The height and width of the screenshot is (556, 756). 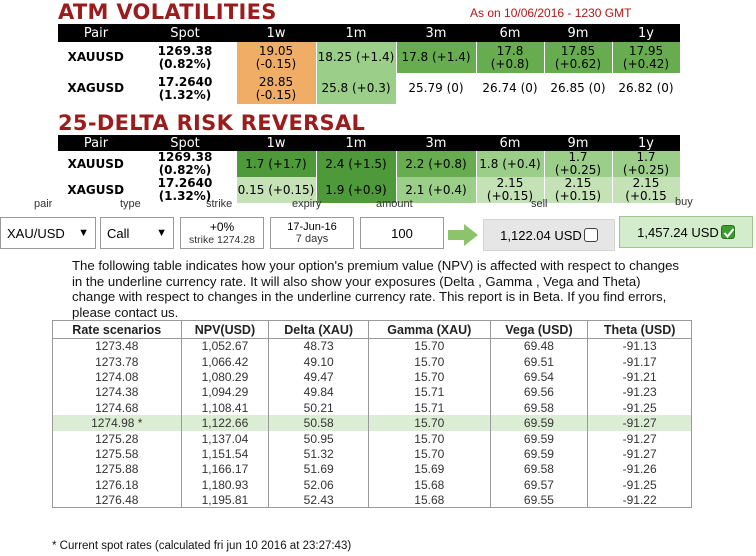 What do you see at coordinates (319, 346) in the screenshot?
I see `table-cell: 48.73` at bounding box center [319, 346].